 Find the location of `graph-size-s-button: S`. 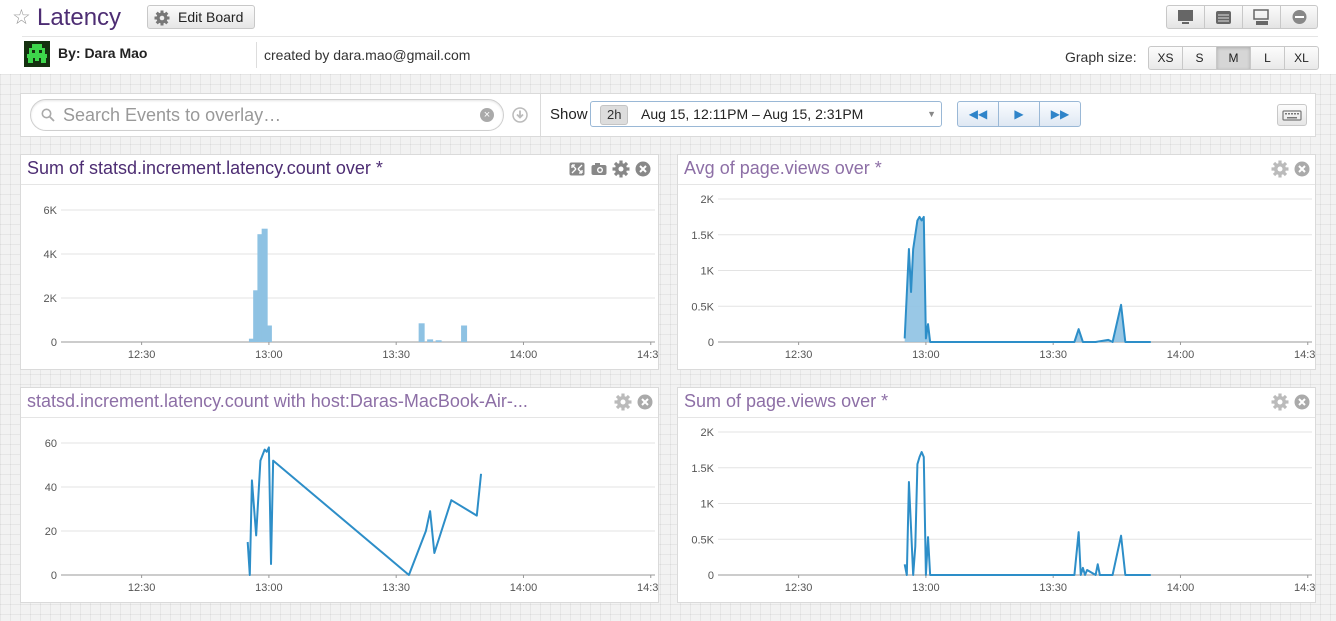

graph-size-s-button: S is located at coordinates (1200, 58).